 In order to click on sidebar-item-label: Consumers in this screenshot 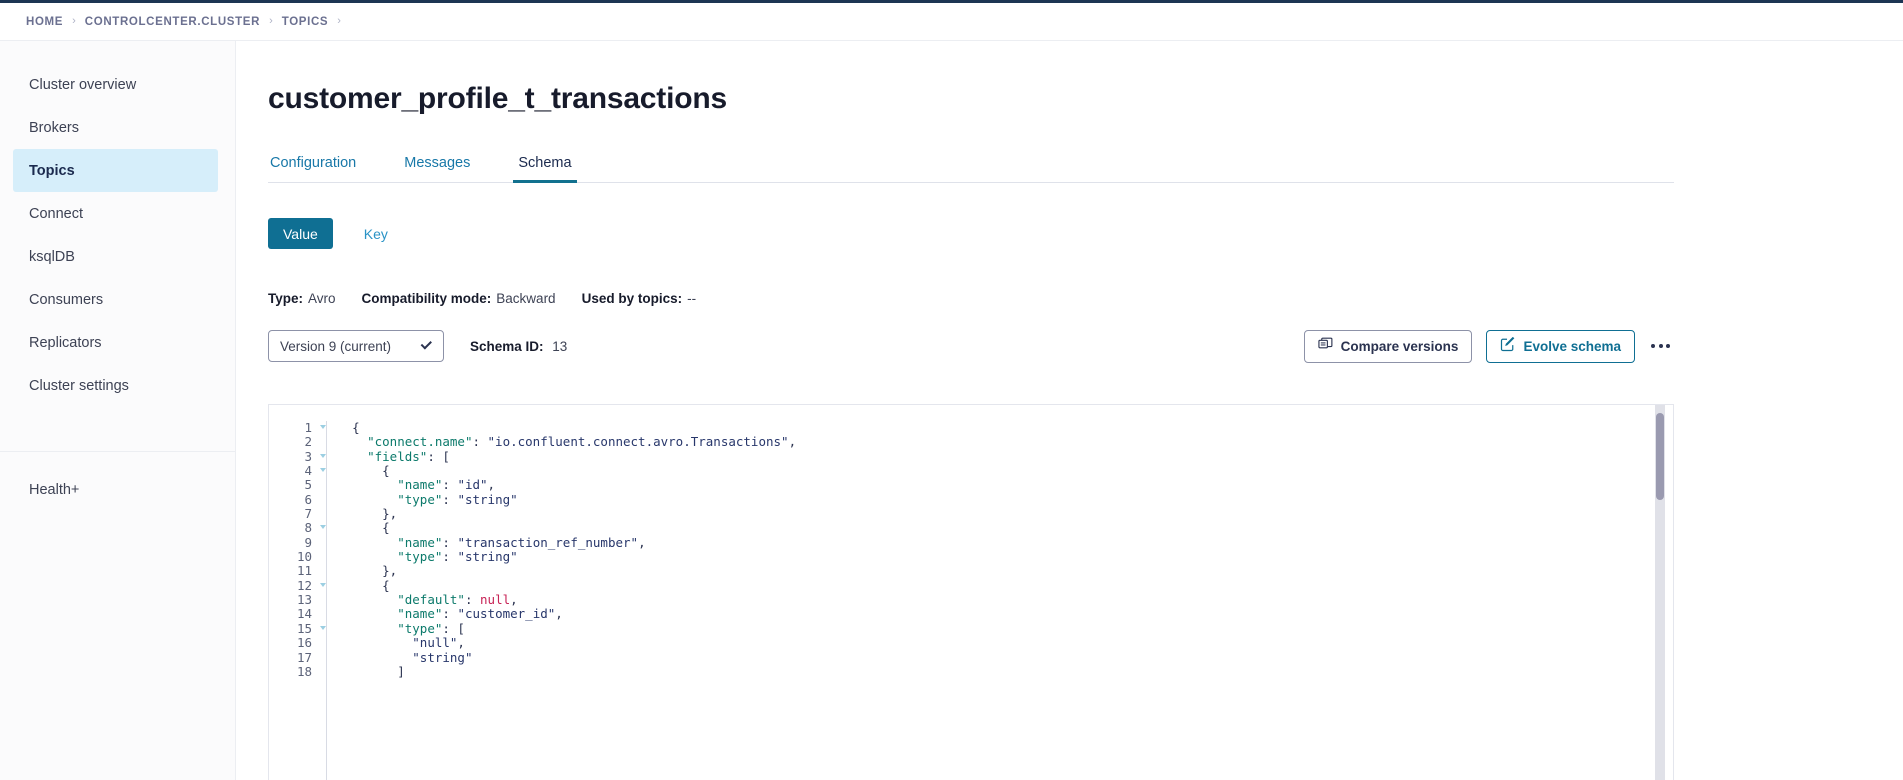, I will do `click(66, 299)`.